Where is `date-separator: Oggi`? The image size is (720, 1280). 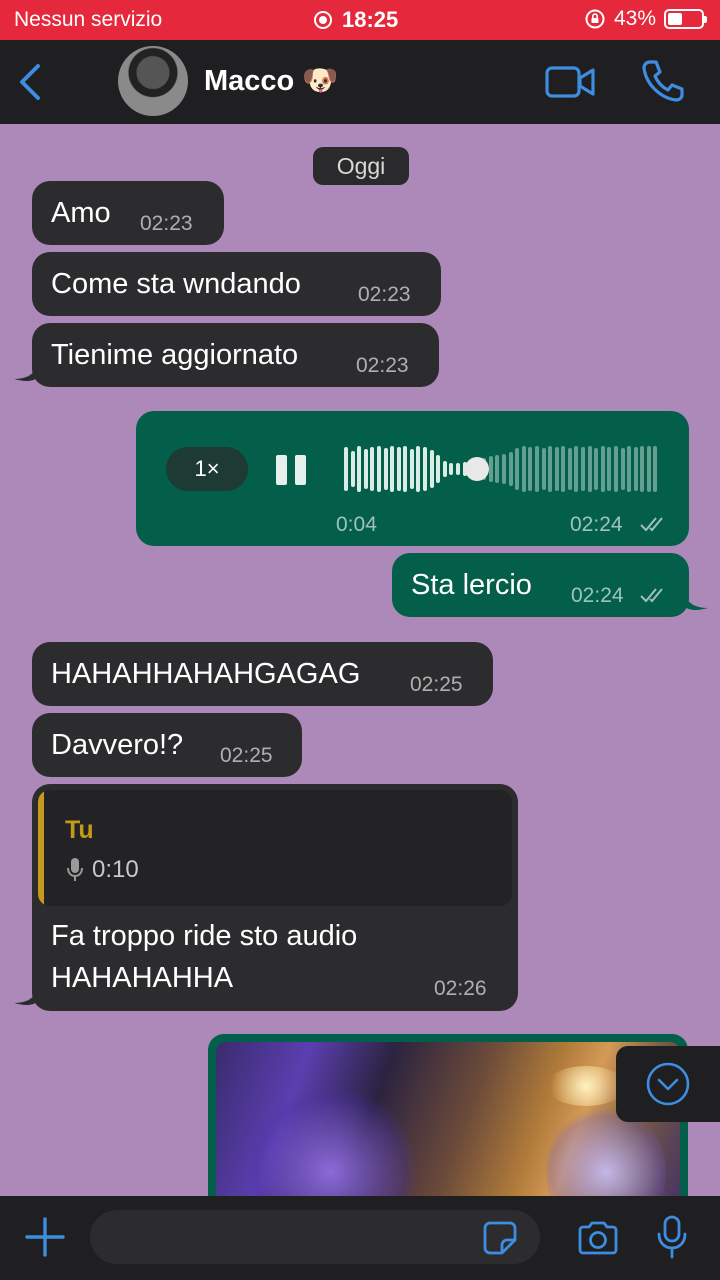 date-separator: Oggi is located at coordinates (361, 166).